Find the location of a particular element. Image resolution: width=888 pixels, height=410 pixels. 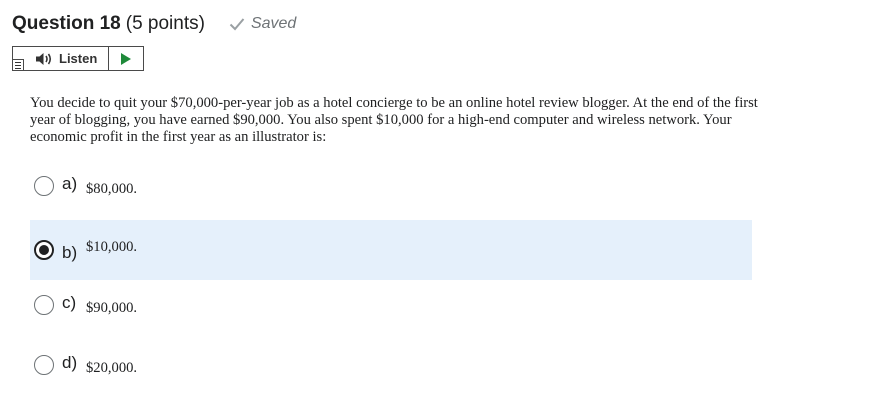

saved-status: Saved is located at coordinates (262, 24).